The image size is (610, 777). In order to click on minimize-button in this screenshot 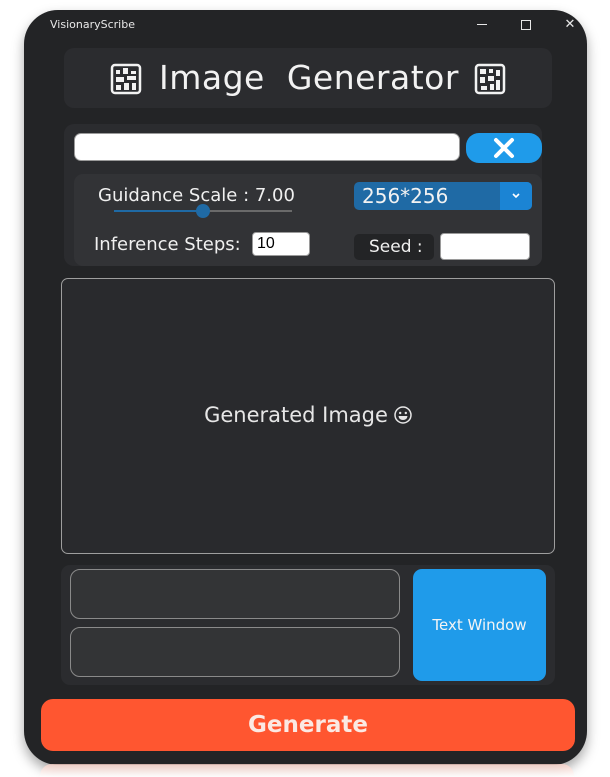, I will do `click(482, 25)`.